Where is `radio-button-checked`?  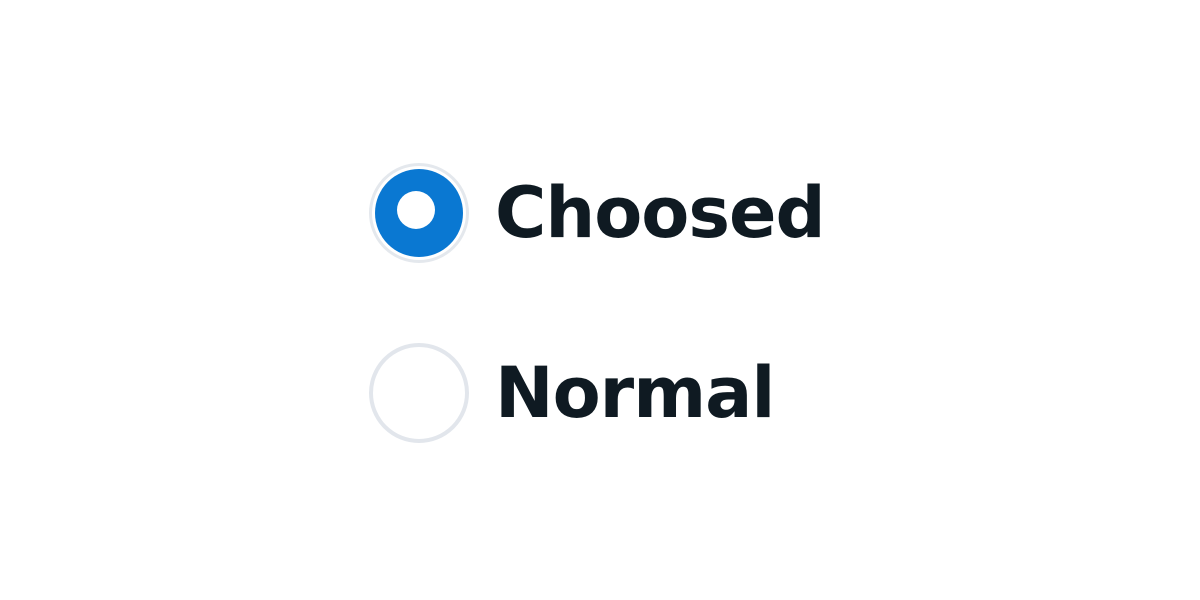
radio-button-checked is located at coordinates (419, 213).